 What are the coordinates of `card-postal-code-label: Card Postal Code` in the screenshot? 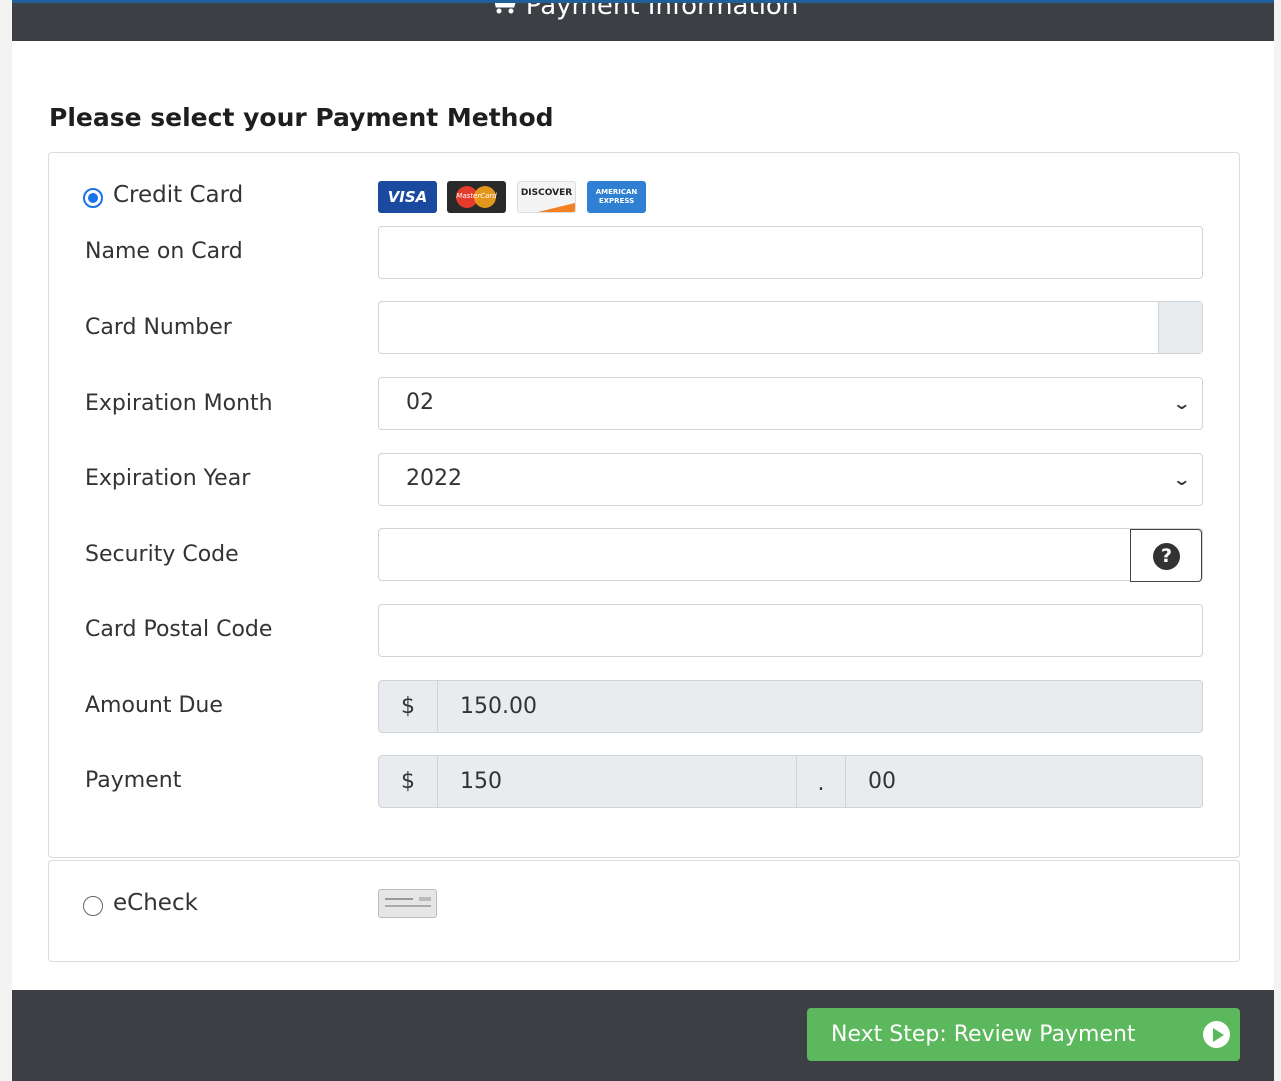 It's located at (179, 629).